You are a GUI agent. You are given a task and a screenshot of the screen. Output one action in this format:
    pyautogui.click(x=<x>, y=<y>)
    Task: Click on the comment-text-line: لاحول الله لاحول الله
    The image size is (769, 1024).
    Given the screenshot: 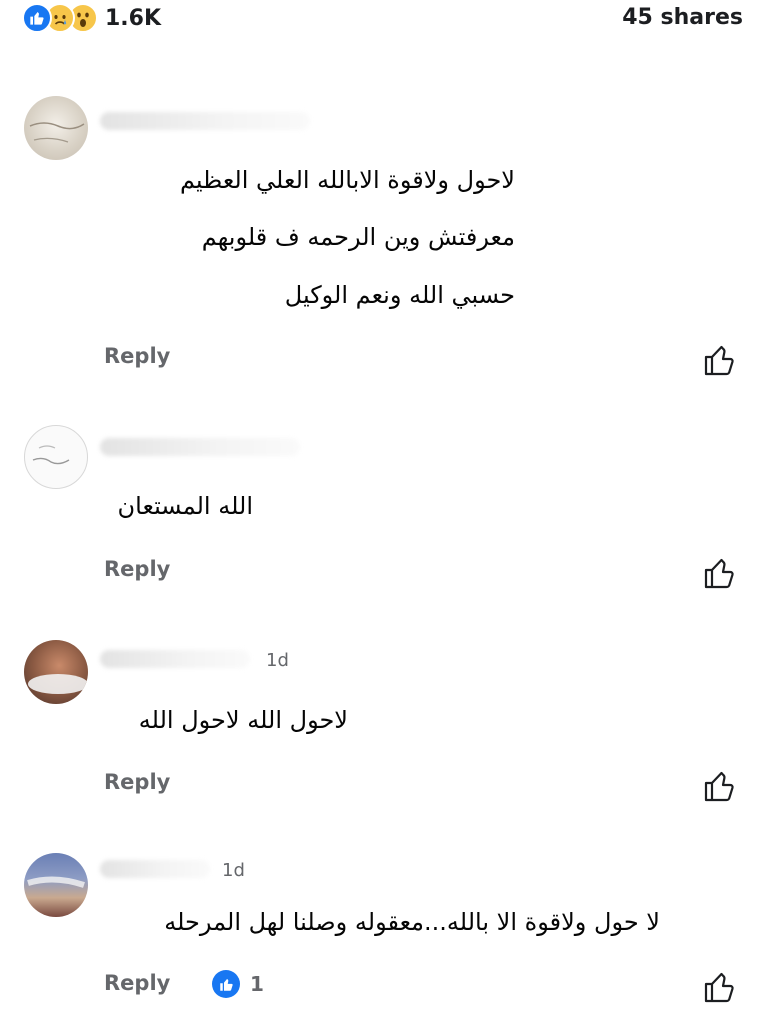 What is the action you would take?
    pyautogui.click(x=243, y=720)
    